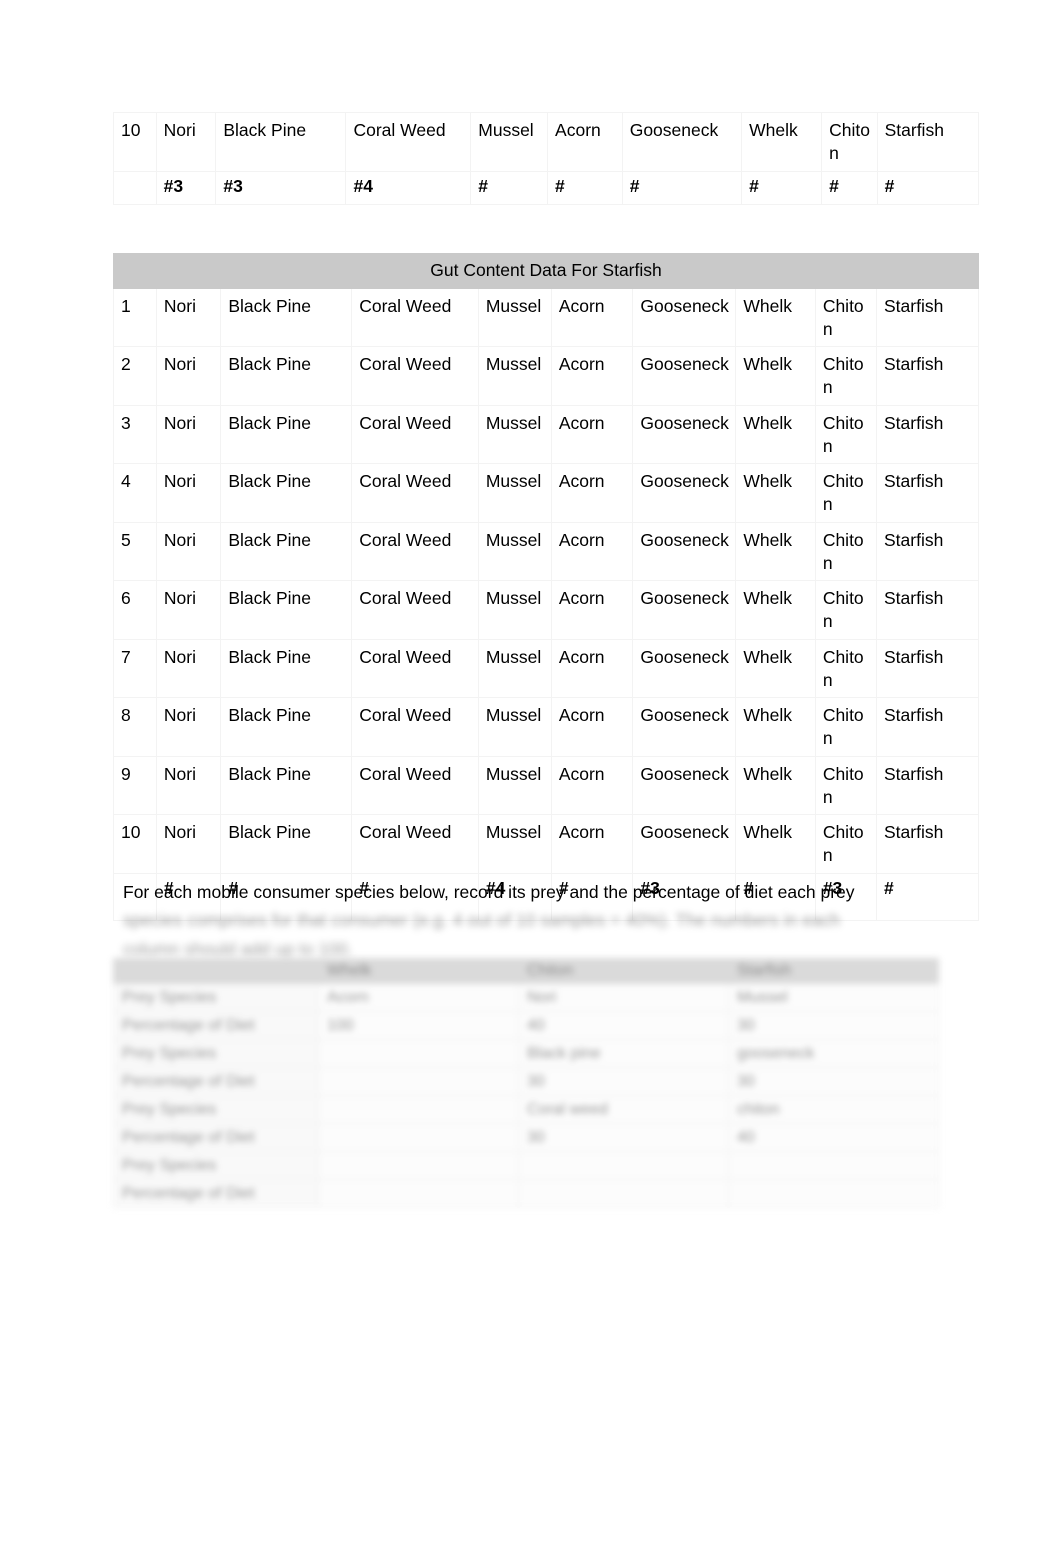  I want to click on diet-cell: Acorn, so click(418, 997).